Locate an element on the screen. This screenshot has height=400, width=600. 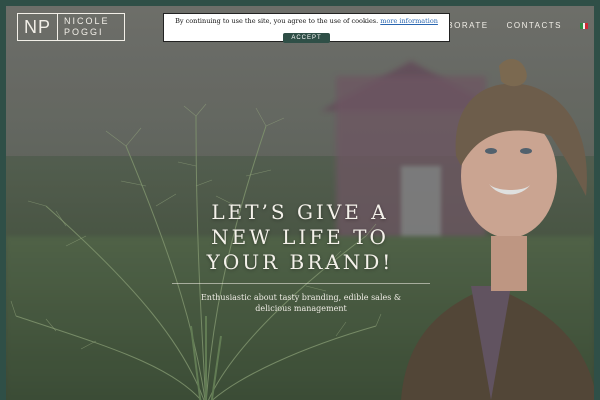
hero-headline: LET’S GIVE A NEW LIFE TO YOUR BRAND! is located at coordinates (300, 237).